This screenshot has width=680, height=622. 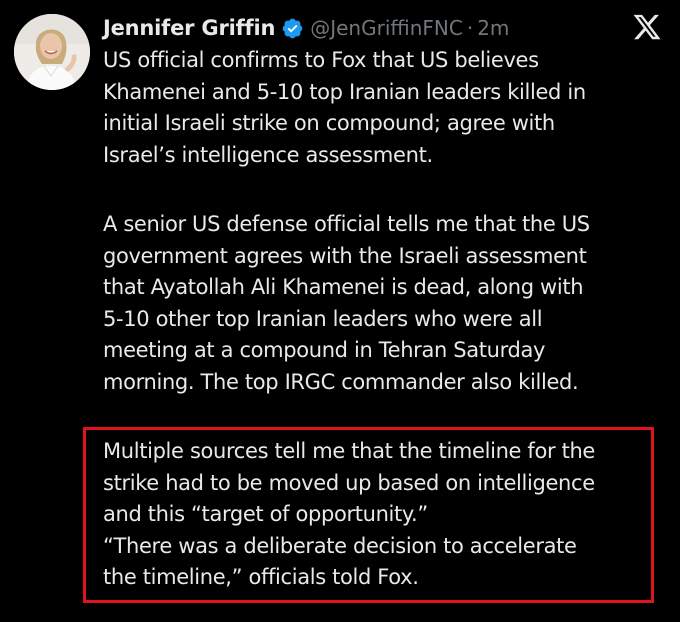 What do you see at coordinates (386, 28) in the screenshot?
I see `author-handle: @JenGriffinFNC` at bounding box center [386, 28].